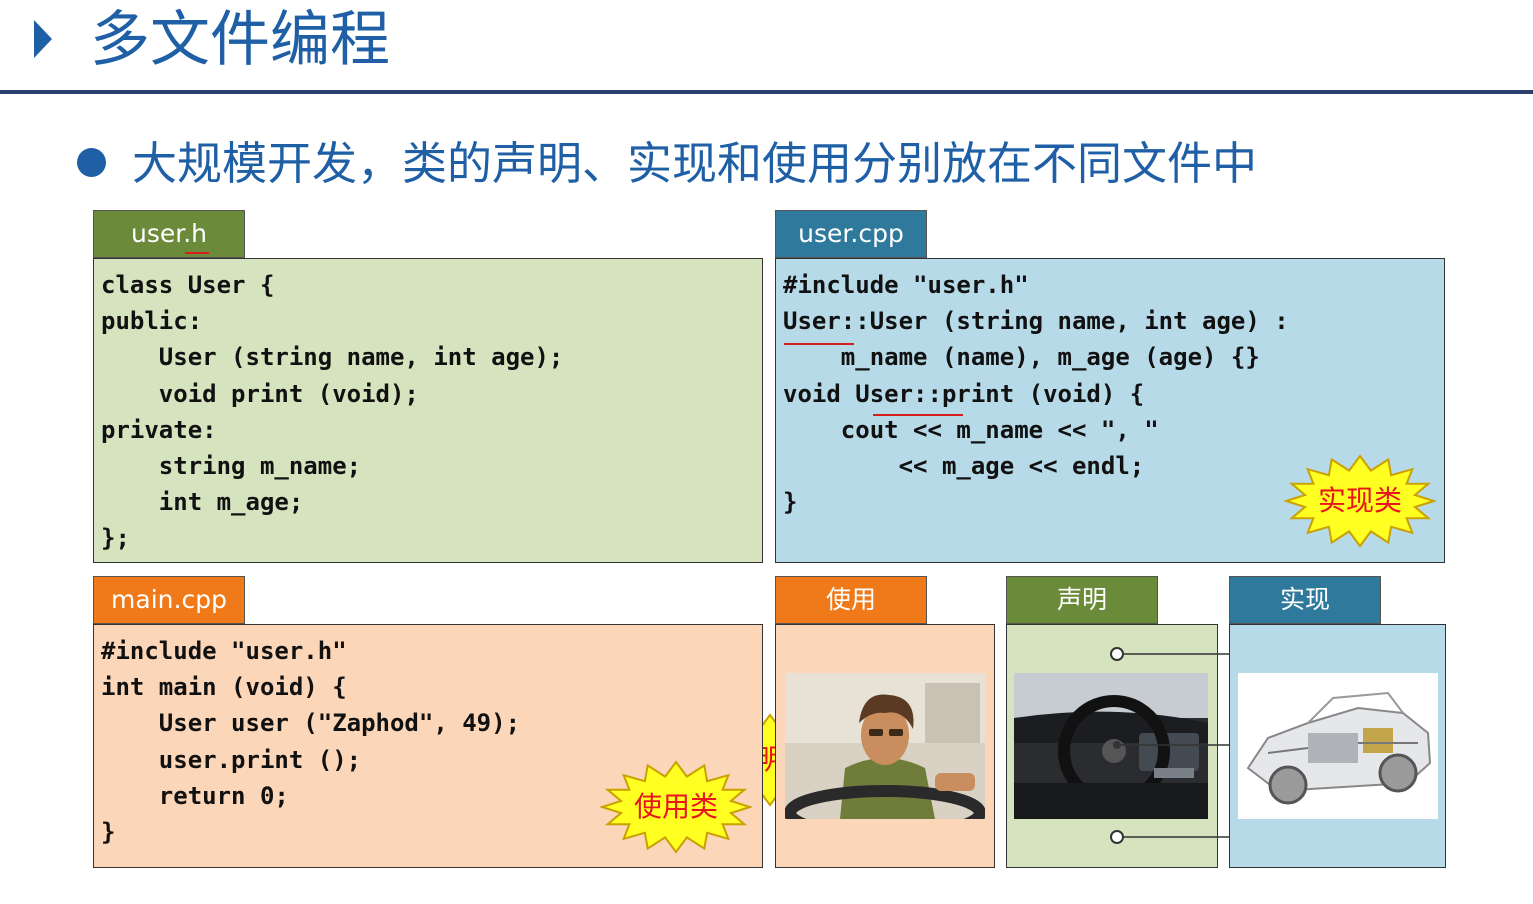 The height and width of the screenshot is (904, 1533). I want to click on use-tab-label: 使用, so click(850, 599).